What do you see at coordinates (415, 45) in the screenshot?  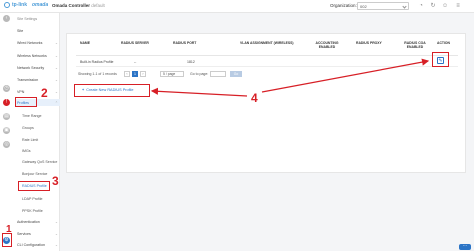 I see `column-header-radius-coa-enabled: RADIUS COA ENABLED` at bounding box center [415, 45].